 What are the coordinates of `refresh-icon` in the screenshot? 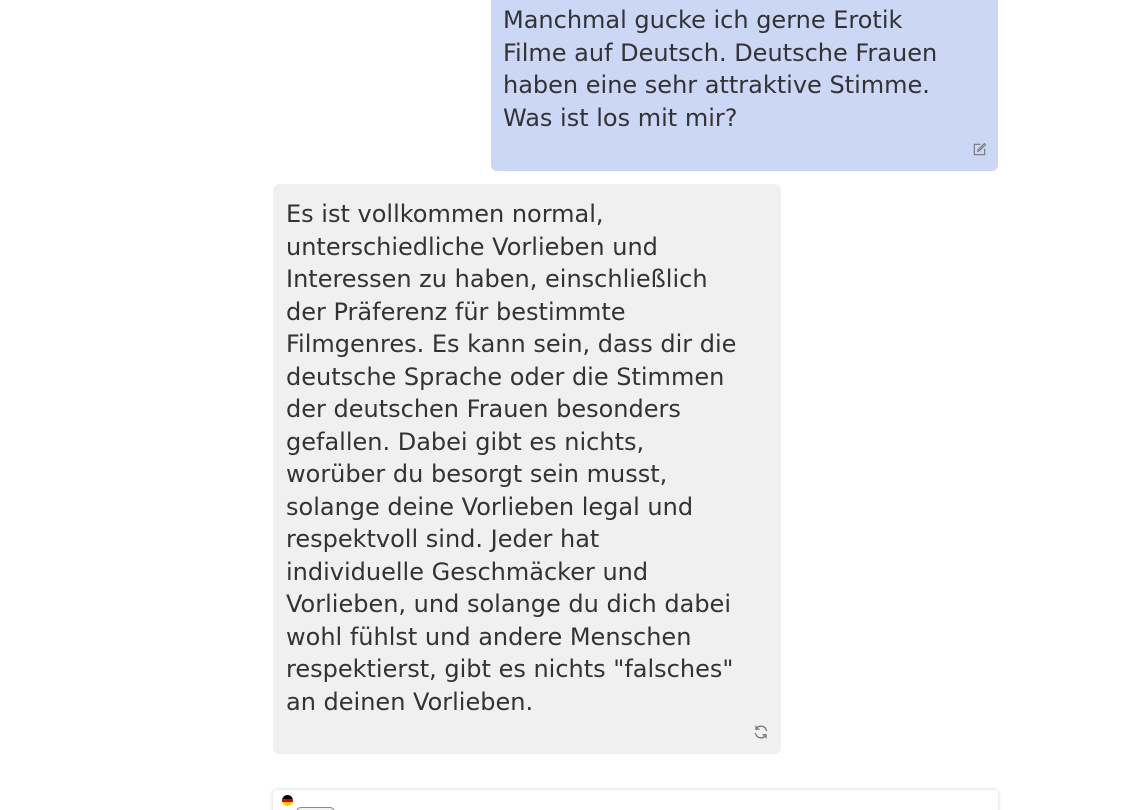 It's located at (761, 732).